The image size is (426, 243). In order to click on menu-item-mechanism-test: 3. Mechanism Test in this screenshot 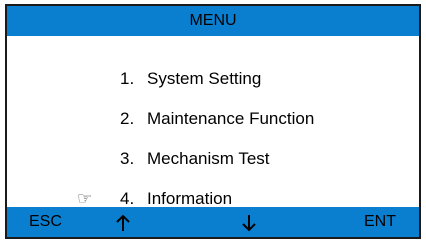, I will do `click(213, 159)`.